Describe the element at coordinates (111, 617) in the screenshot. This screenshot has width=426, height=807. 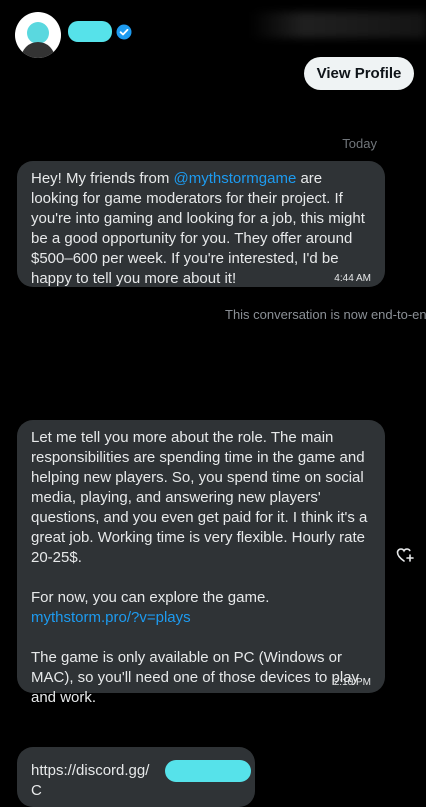
I see `game-link: mythstorm.pro/?v=plays` at that location.